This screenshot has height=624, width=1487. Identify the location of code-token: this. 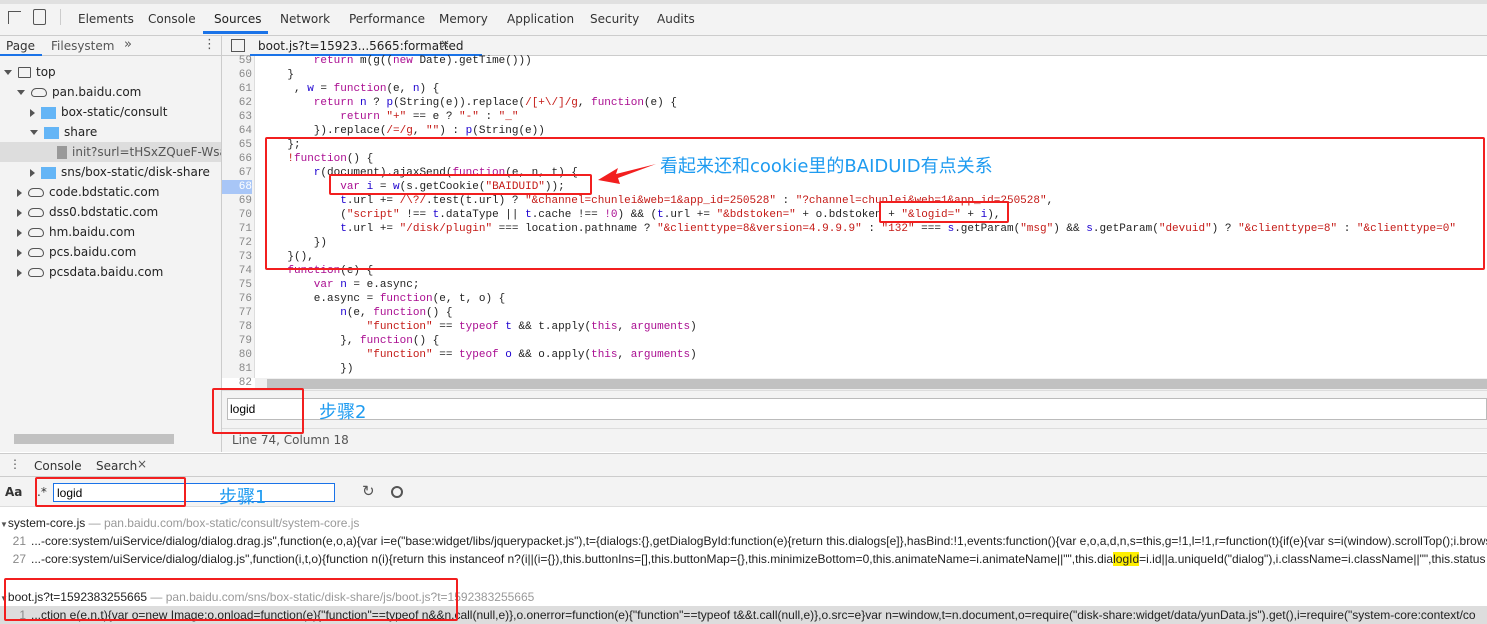
(604, 355).